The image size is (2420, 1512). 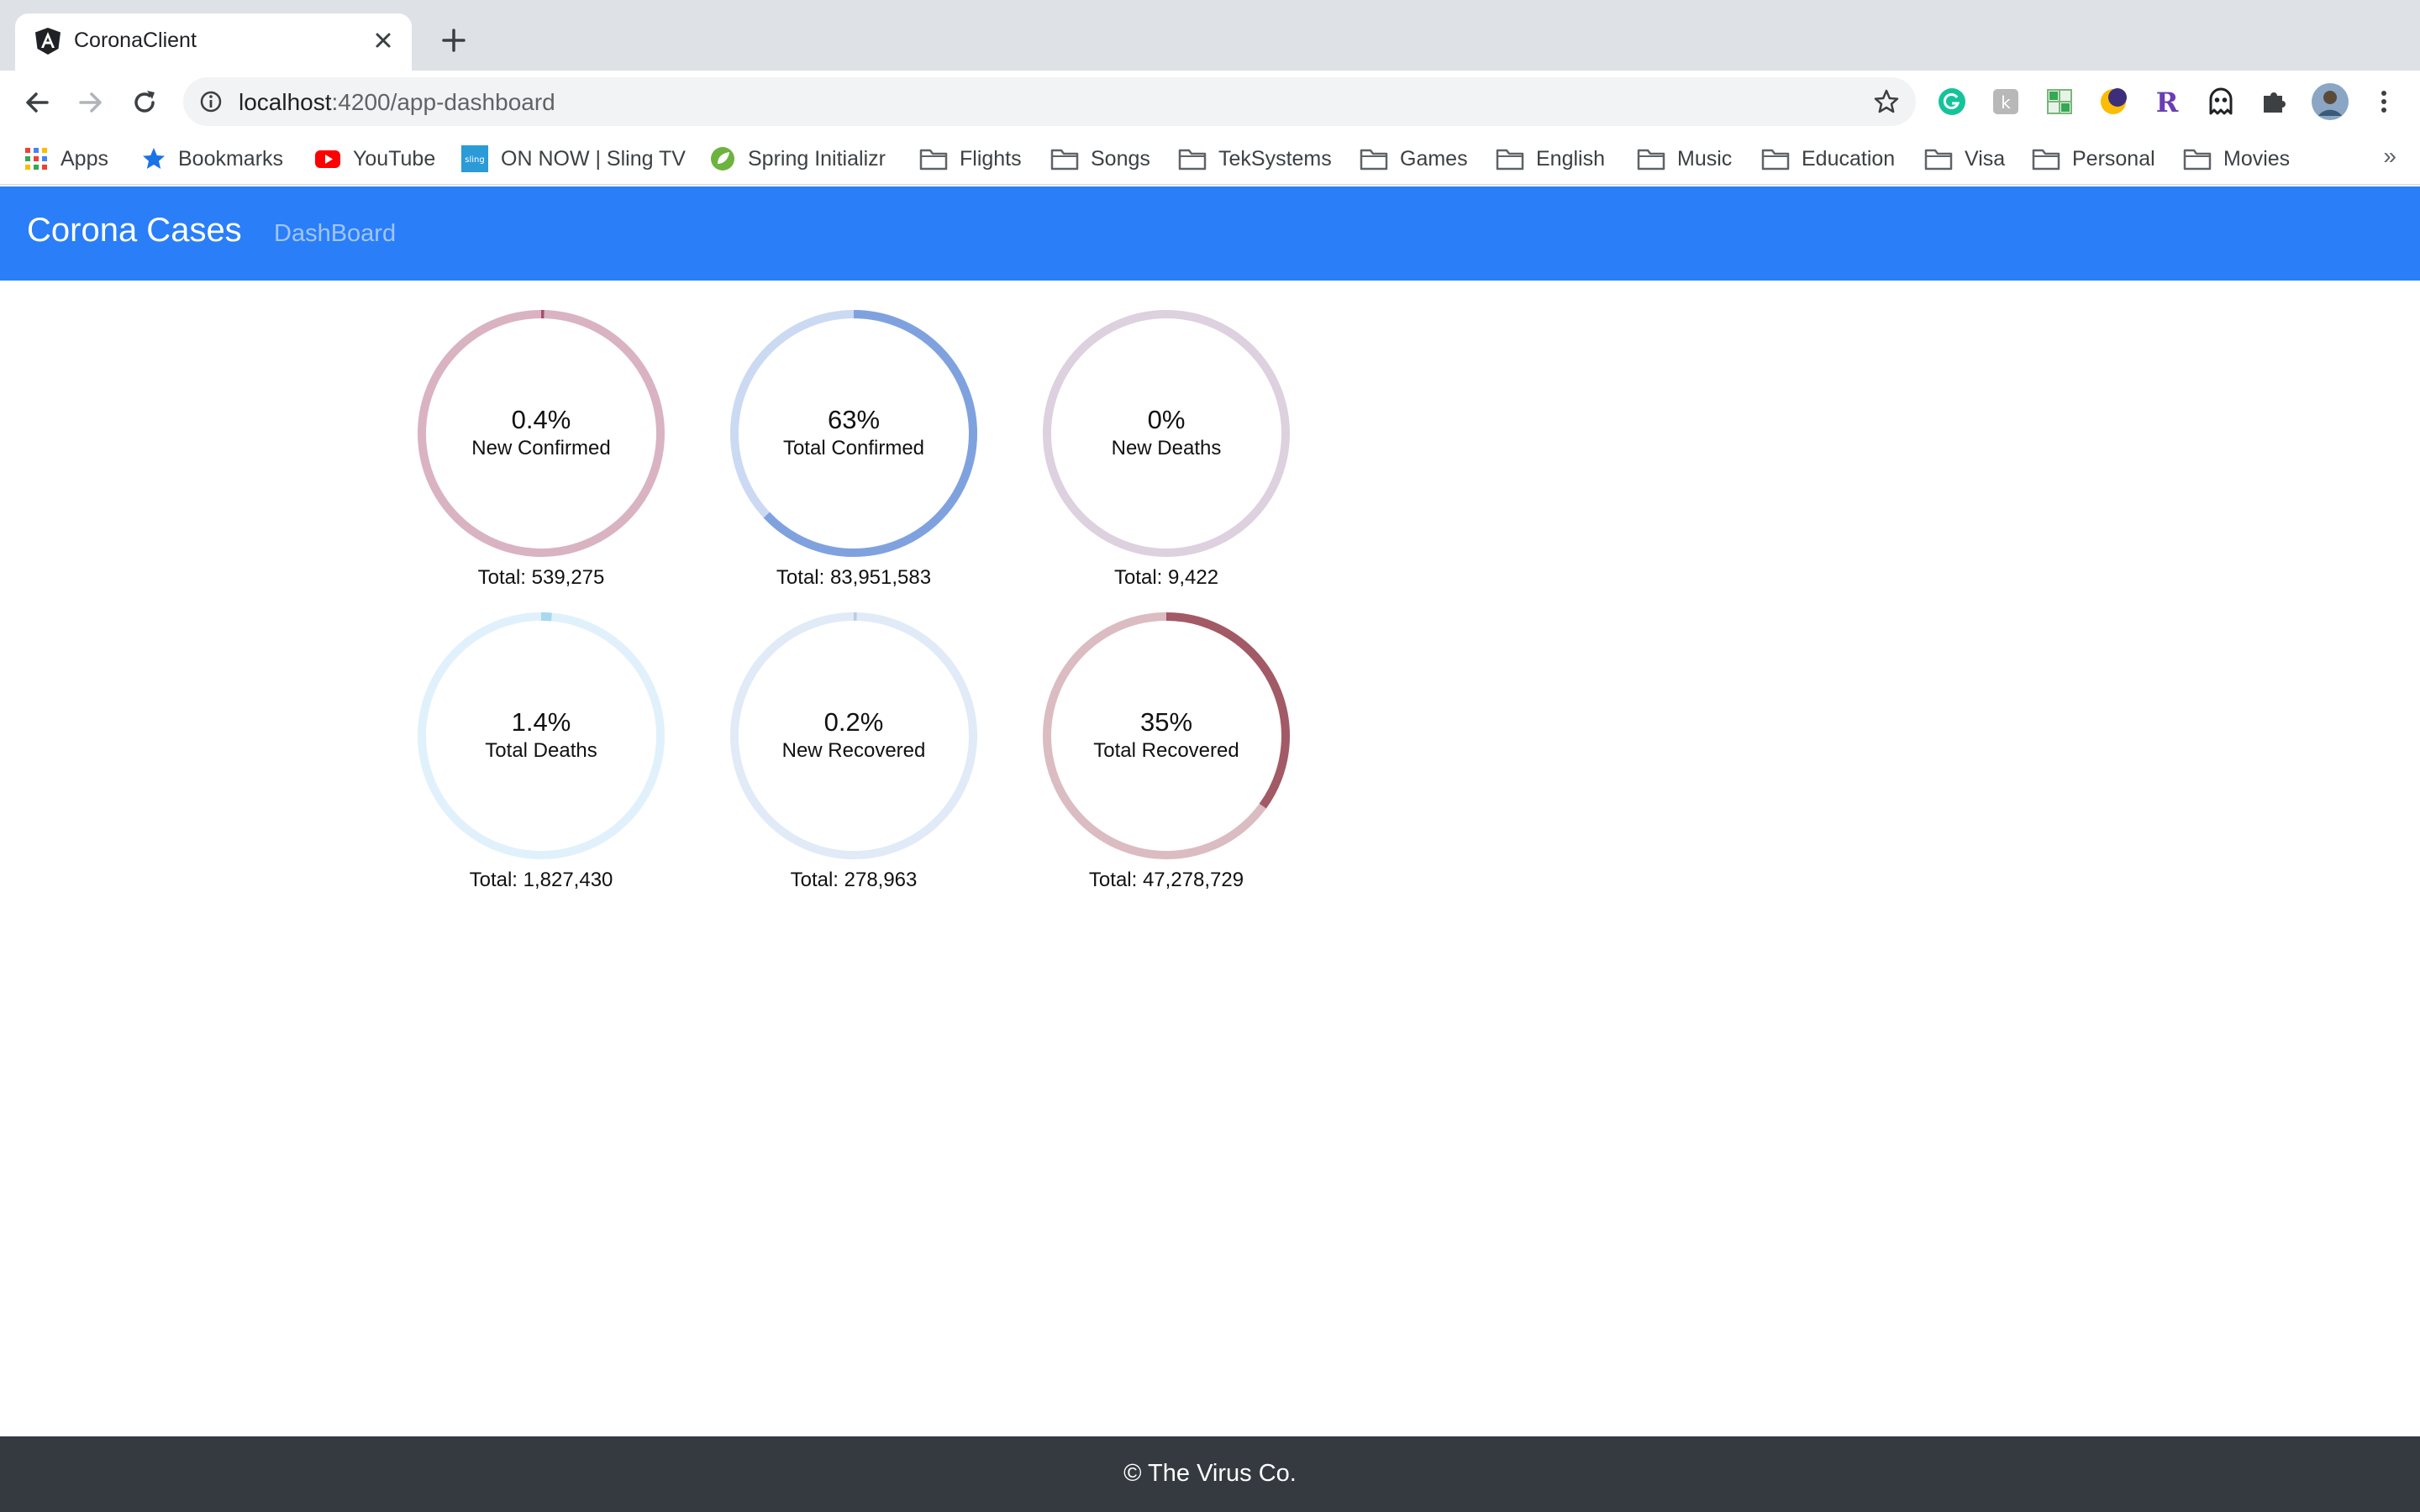 What do you see at coordinates (2330, 101) in the screenshot?
I see `profile-avatar-icon` at bounding box center [2330, 101].